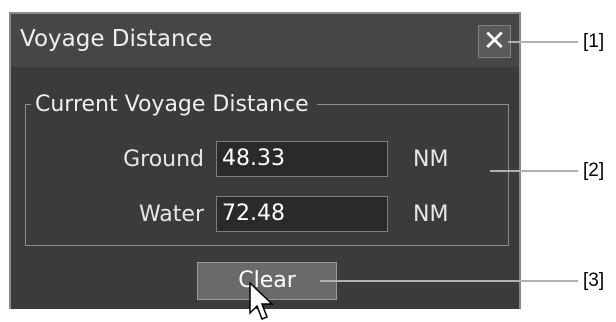 The height and width of the screenshot is (322, 616). What do you see at coordinates (302, 214) in the screenshot?
I see `water-distance-value: 72.48` at bounding box center [302, 214].